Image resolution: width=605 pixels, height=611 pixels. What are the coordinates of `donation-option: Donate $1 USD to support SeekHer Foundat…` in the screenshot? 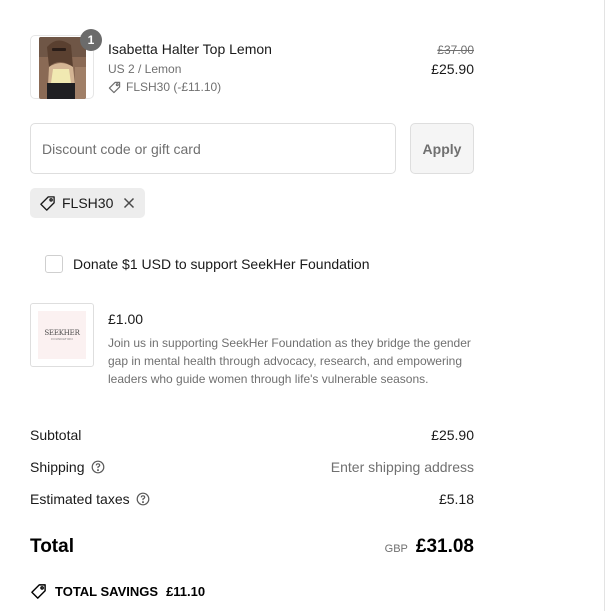 It's located at (207, 264).